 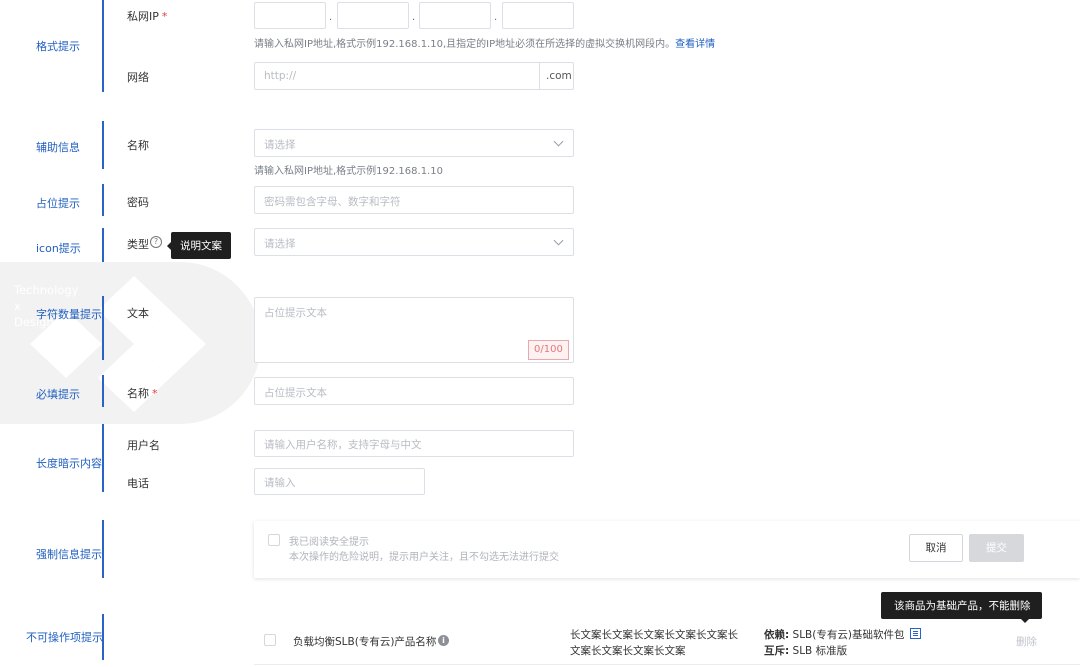 What do you see at coordinates (329, 542) in the screenshot?
I see `agreement-label: 我已阅读安全提示` at bounding box center [329, 542].